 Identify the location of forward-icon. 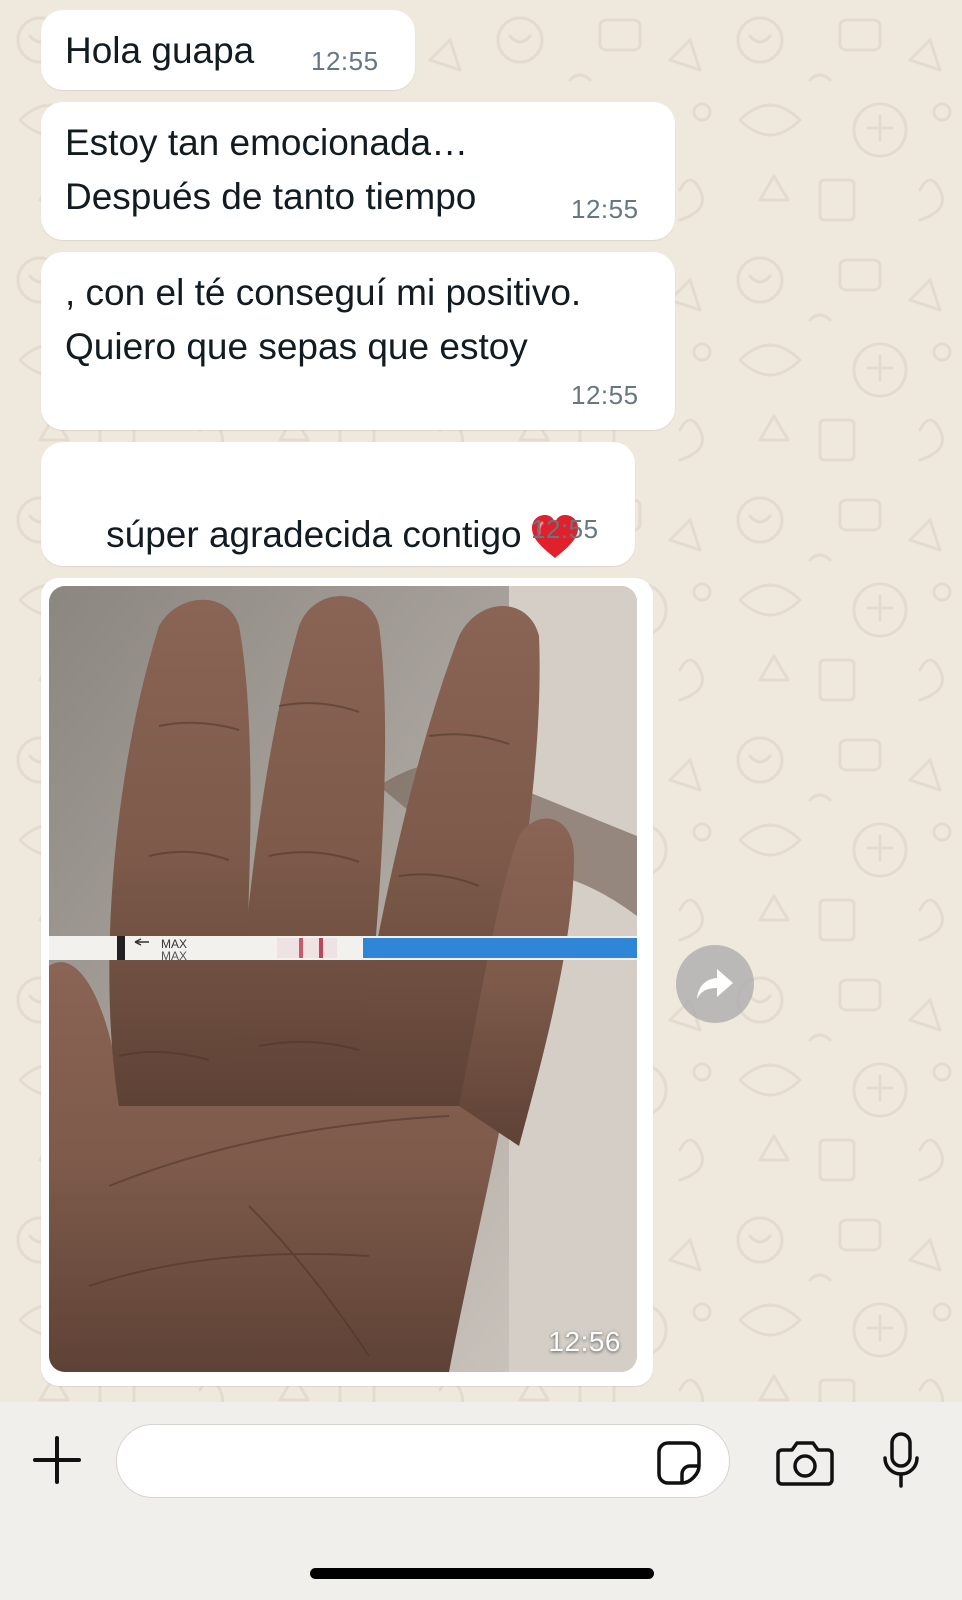
(715, 984).